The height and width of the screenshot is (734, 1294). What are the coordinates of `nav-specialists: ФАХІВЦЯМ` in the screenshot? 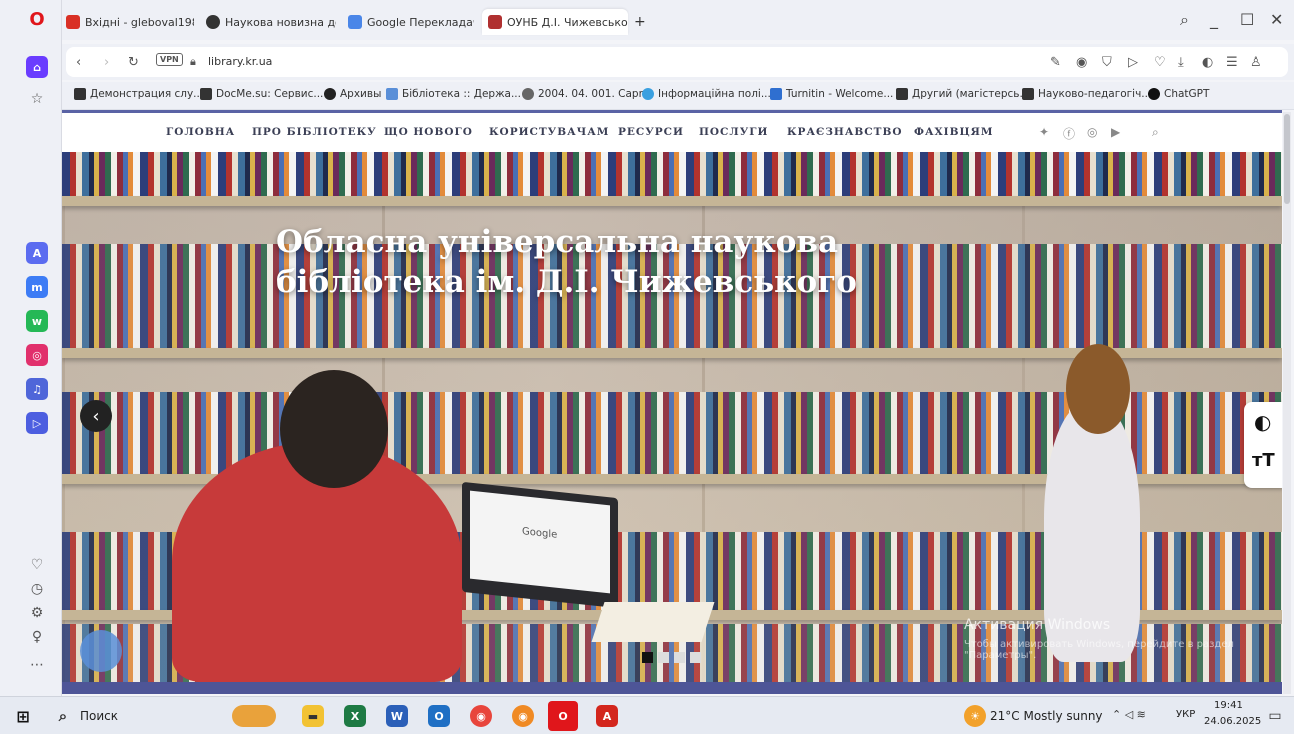 It's located at (953, 132).